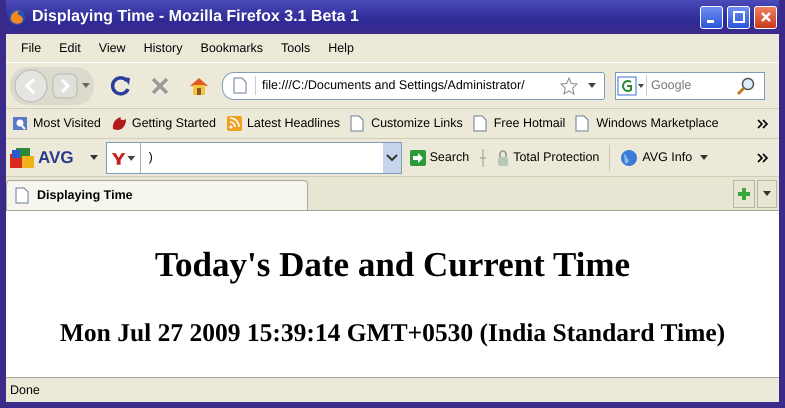 This screenshot has width=785, height=408. What do you see at coordinates (548, 157) in the screenshot?
I see `toolbar-button: Total Protection` at bounding box center [548, 157].